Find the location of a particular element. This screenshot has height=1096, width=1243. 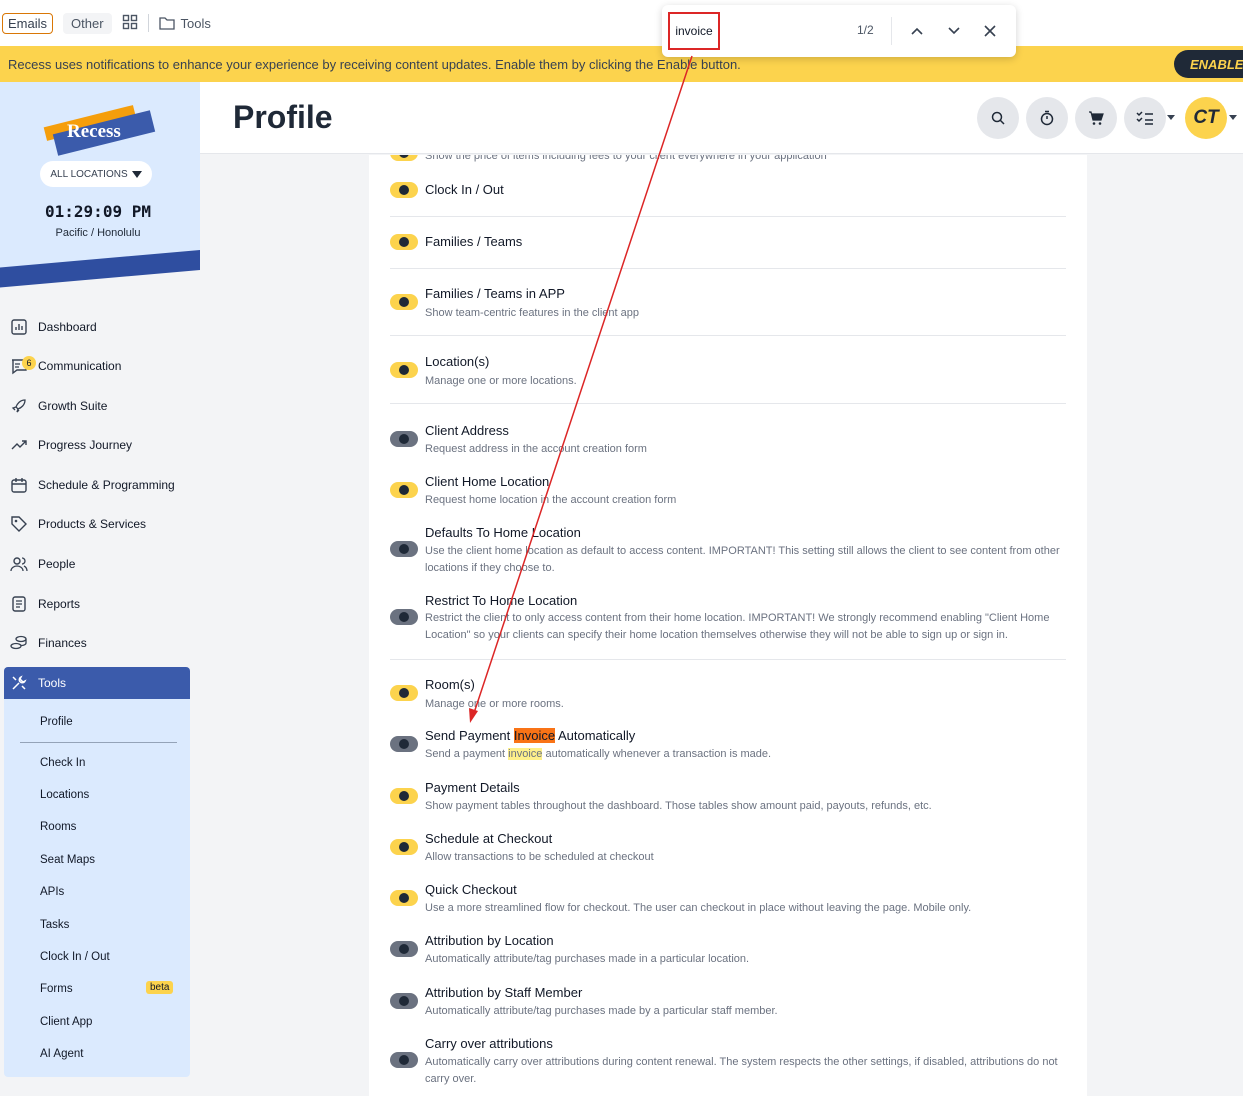

page-title: Profile is located at coordinates (283, 117).